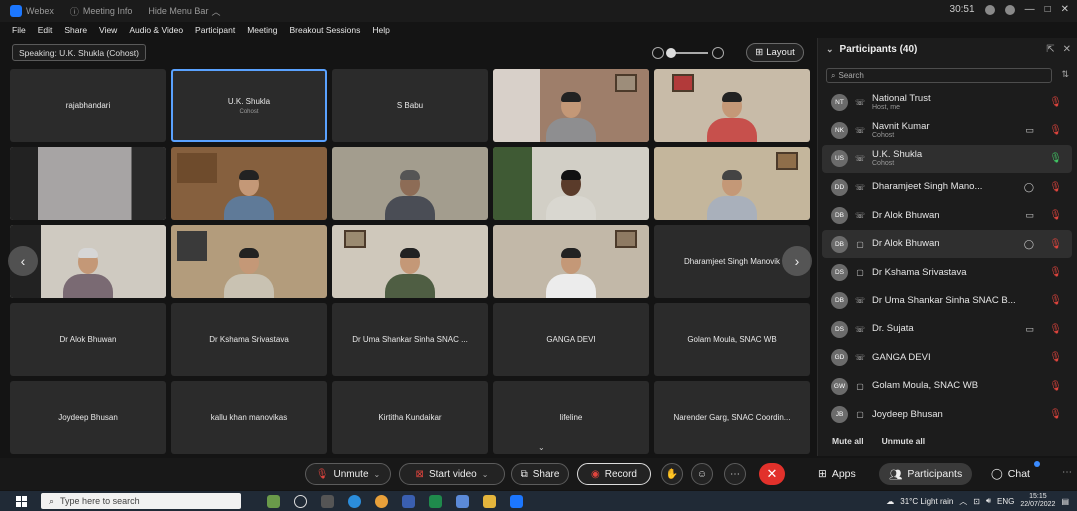  Describe the element at coordinates (947, 130) in the screenshot. I see `participant-row: NK ☏ Navnit Kumar Cohost ▭ 🎙︎` at that location.